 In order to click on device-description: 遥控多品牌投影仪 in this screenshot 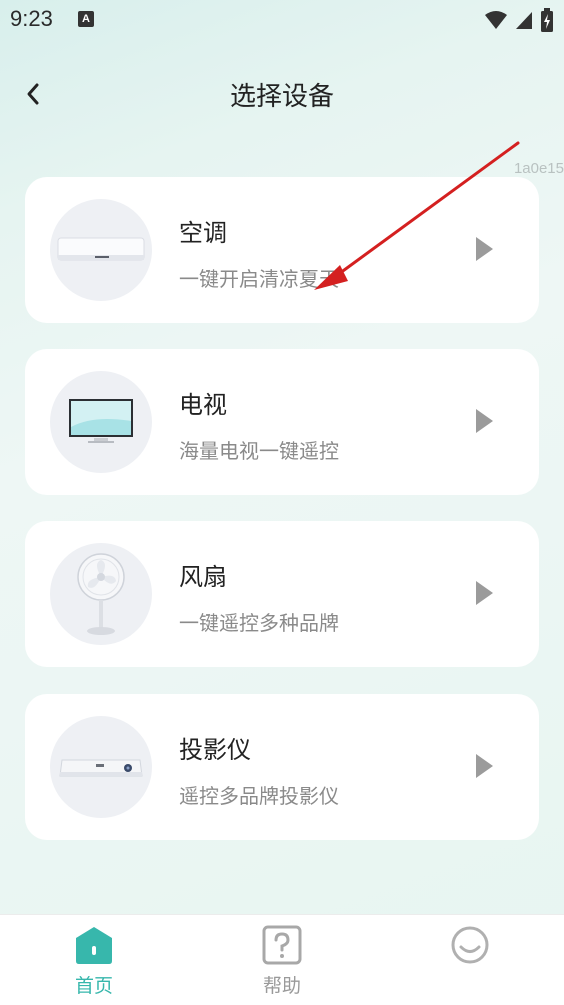, I will do `click(259, 796)`.